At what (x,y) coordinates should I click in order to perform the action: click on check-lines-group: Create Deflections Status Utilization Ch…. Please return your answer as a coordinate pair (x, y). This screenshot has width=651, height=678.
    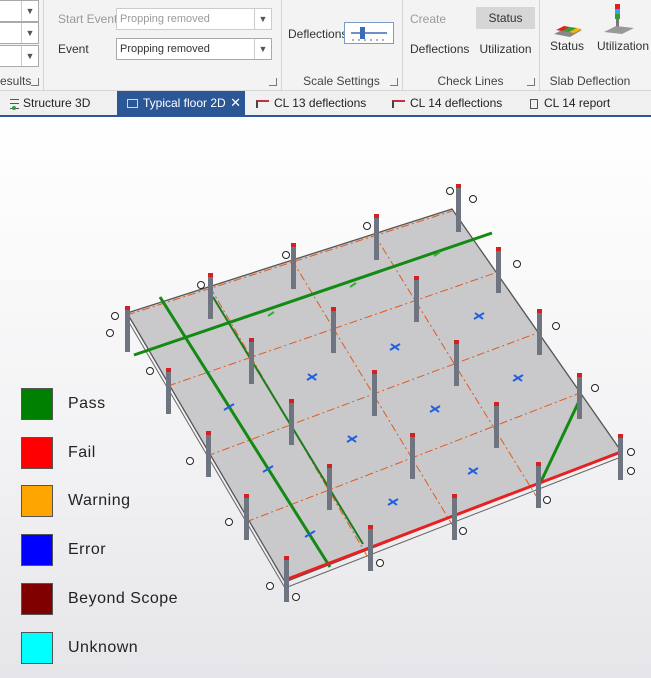
    Looking at the image, I should click on (471, 45).